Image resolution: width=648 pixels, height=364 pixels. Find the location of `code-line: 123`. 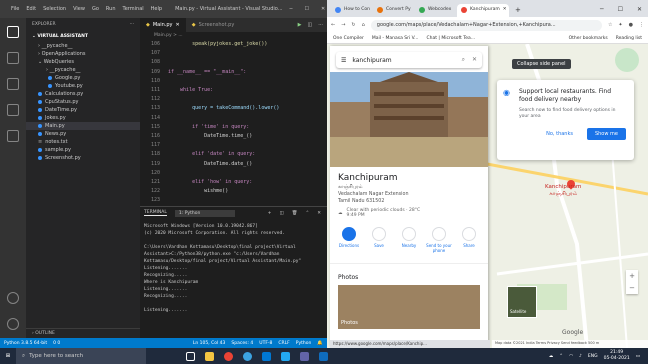

code-line: 123 is located at coordinates (233, 200).